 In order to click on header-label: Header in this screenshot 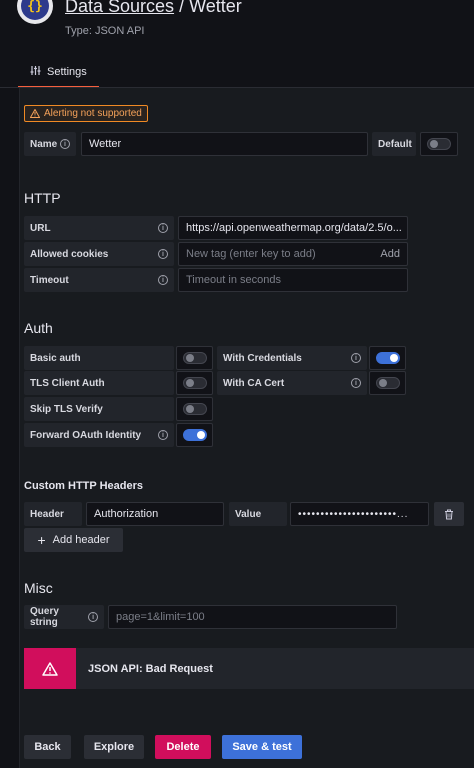, I will do `click(53, 514)`.